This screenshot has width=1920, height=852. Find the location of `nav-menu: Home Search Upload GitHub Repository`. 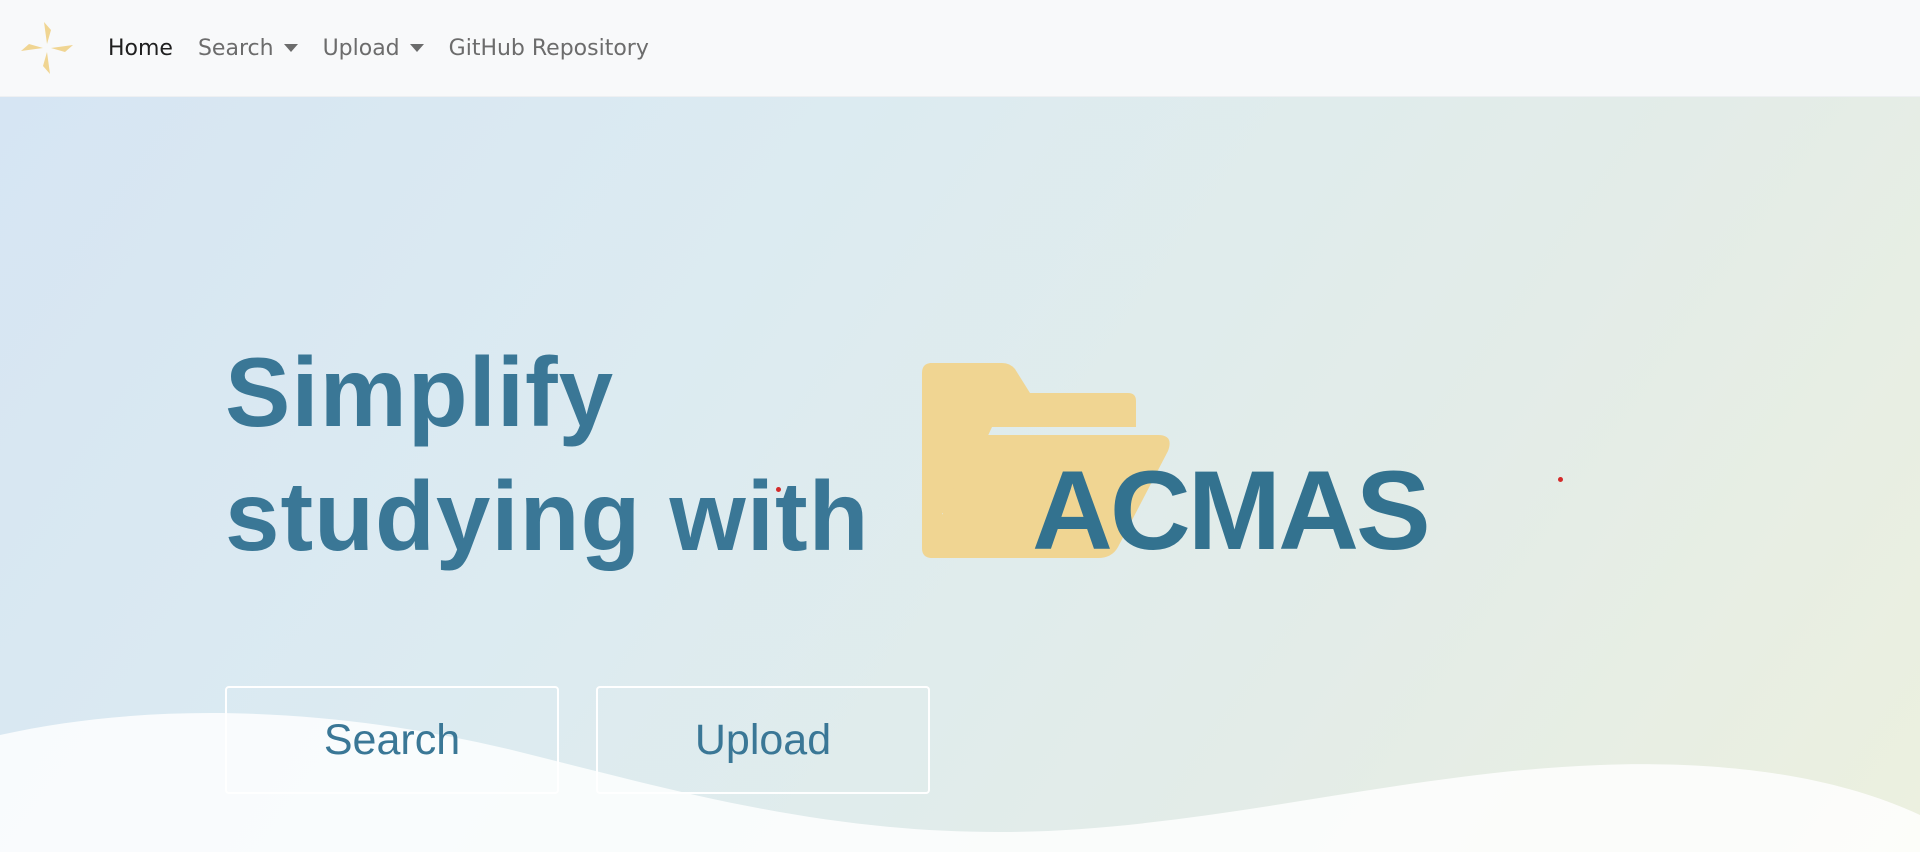

nav-menu: Home Search Upload GitHub Repository is located at coordinates (391, 48).